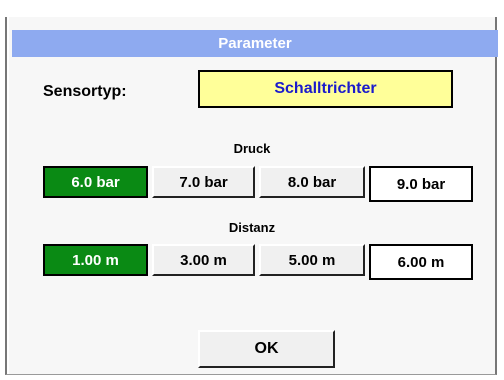 This screenshot has height=380, width=504. Describe the element at coordinates (421, 184) in the screenshot. I see `pressure-custom-input: 9.0 bar` at that location.